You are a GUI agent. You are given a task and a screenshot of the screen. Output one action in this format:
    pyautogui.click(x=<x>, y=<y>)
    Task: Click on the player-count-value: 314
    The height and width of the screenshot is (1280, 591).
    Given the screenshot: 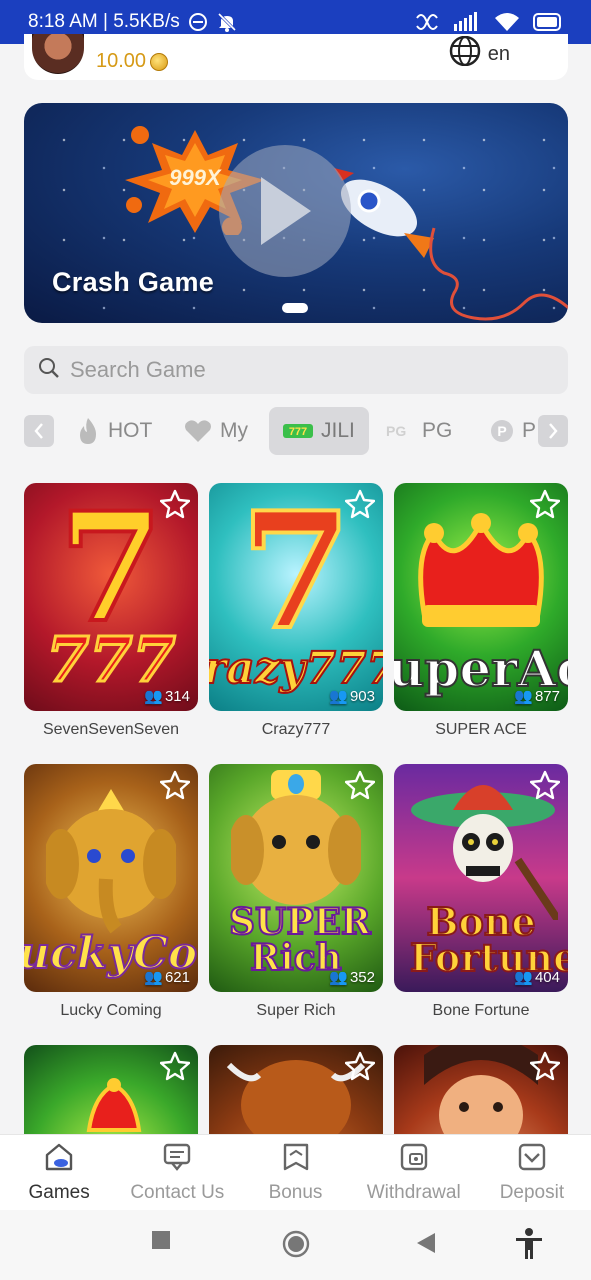 What is the action you would take?
    pyautogui.click(x=177, y=696)
    